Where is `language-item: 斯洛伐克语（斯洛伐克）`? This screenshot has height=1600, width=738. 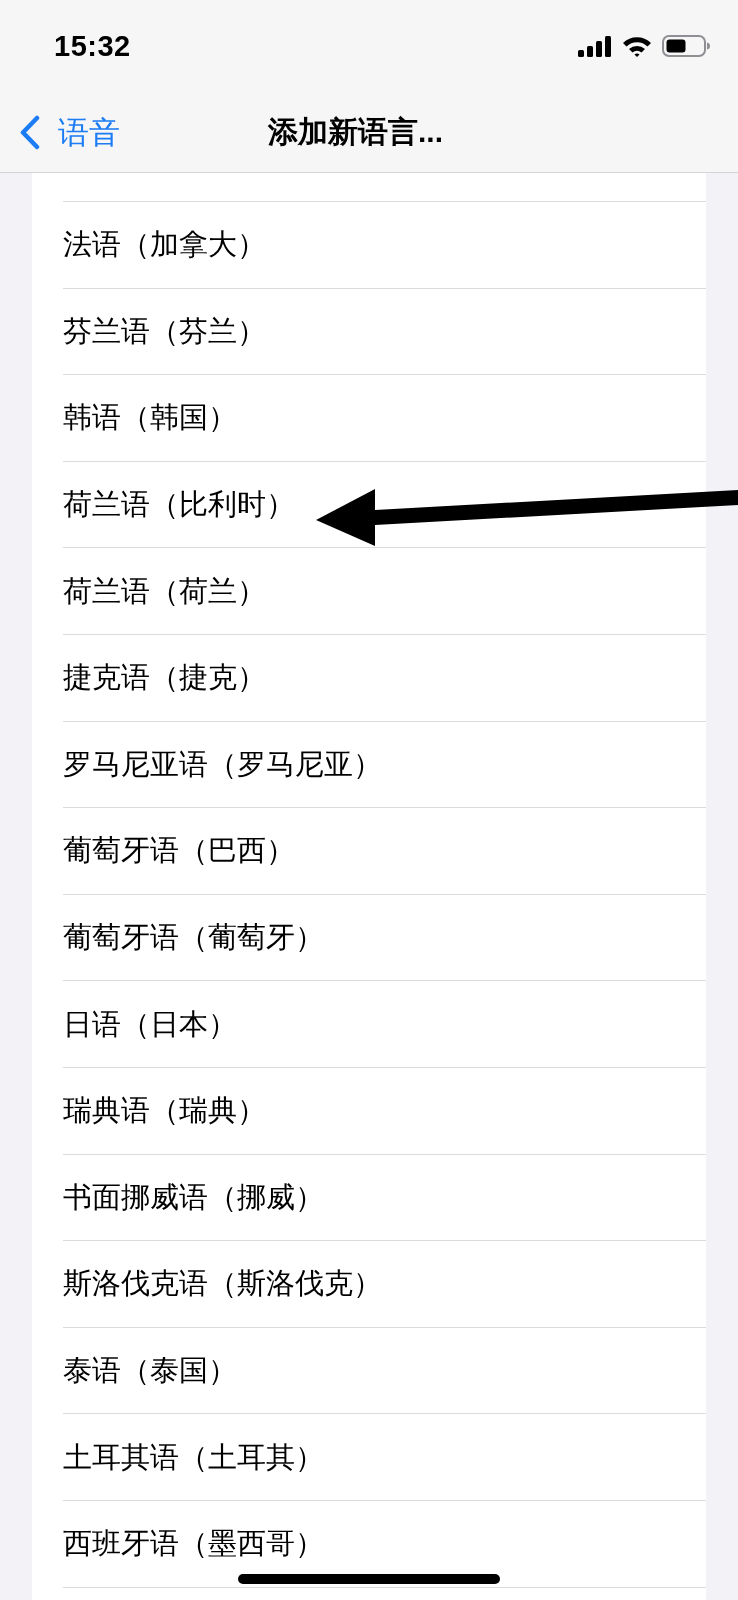
language-item: 斯洛伐克语（斯洛伐克） is located at coordinates (222, 1284).